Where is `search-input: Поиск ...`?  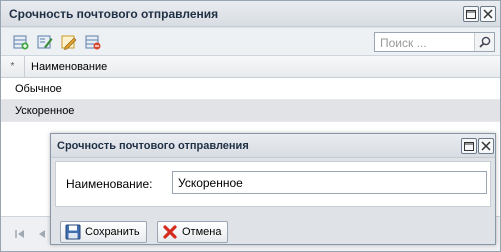
search-input: Поиск ... is located at coordinates (403, 43).